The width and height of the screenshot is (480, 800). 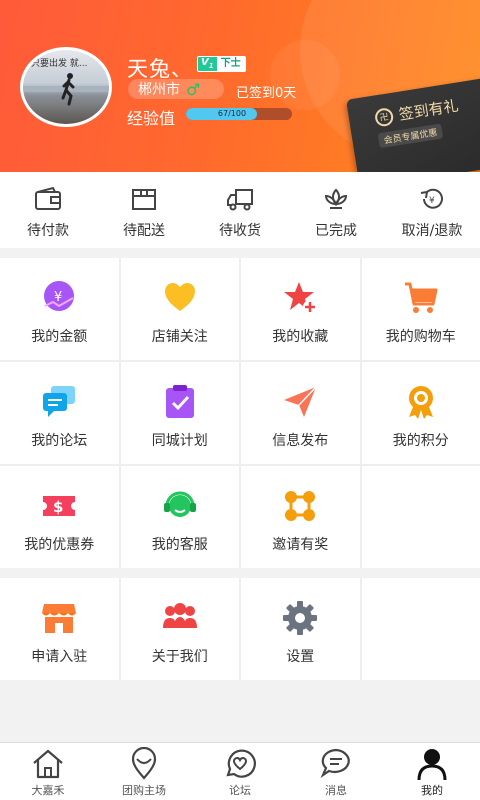 I want to click on medal-icon, so click(x=420, y=402).